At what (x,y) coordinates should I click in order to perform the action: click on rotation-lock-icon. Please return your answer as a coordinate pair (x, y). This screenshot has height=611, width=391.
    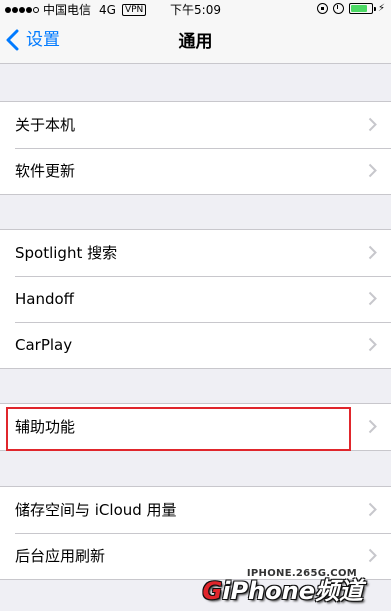
    Looking at the image, I should click on (322, 8).